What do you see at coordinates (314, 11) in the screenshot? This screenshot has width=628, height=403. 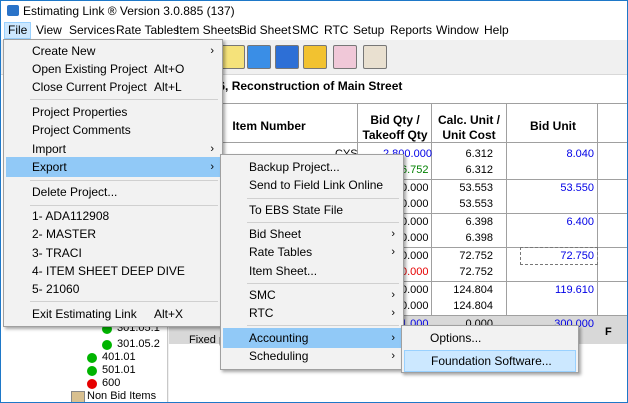 I see `title-bar: Estimating Link ® Version 3.0.885 (137)` at bounding box center [314, 11].